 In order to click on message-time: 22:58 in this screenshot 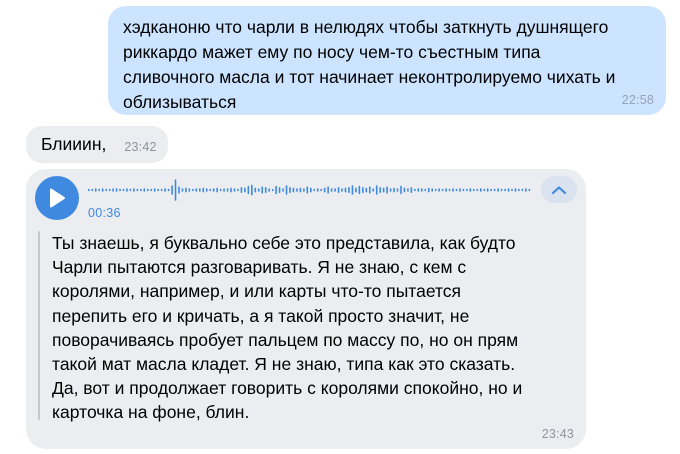, I will do `click(637, 100)`.